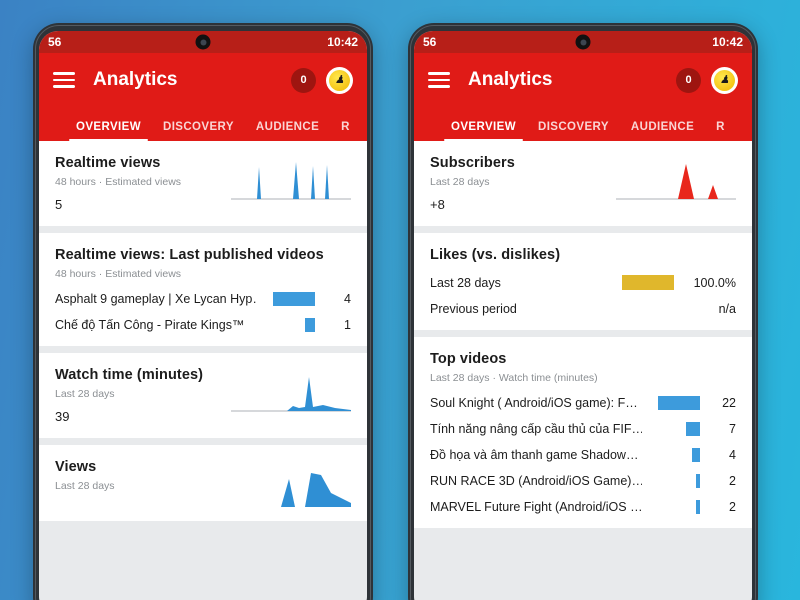  I want to click on card-title: Likes (vs. dislikes), so click(495, 255).